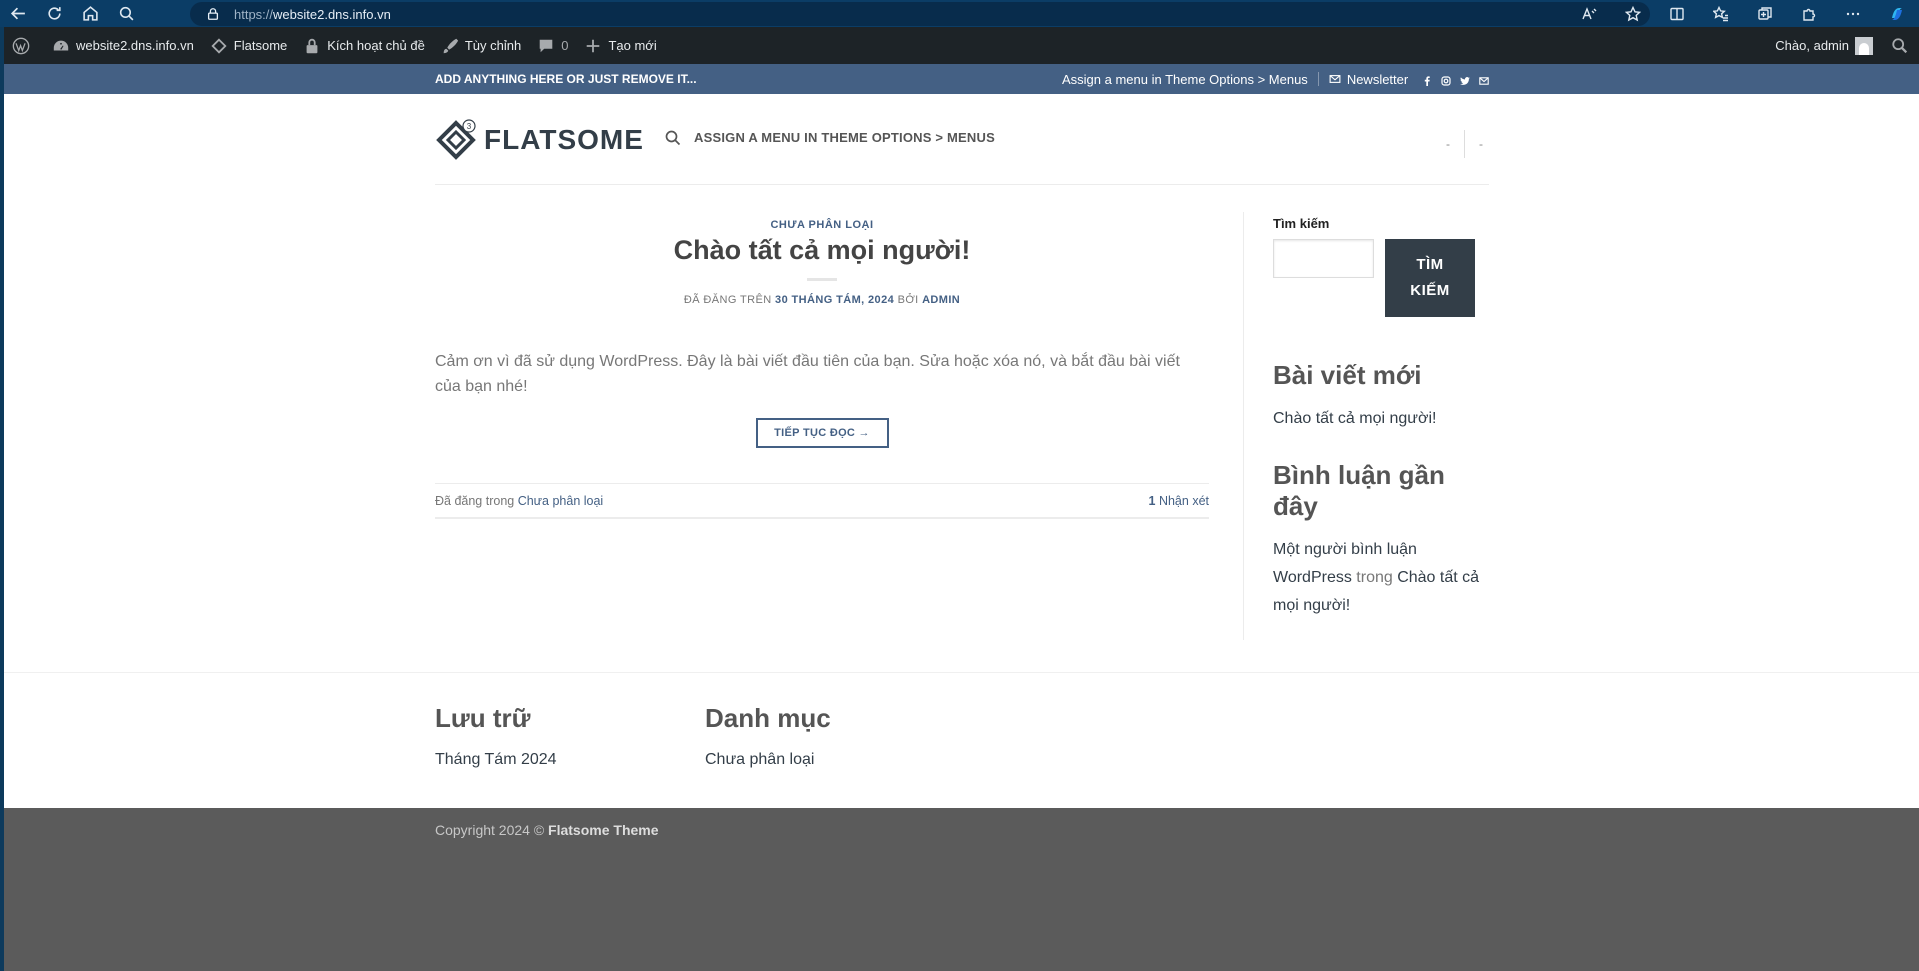 This screenshot has width=1919, height=971. I want to click on post-title: Chào tất cả mọi người!, so click(822, 250).